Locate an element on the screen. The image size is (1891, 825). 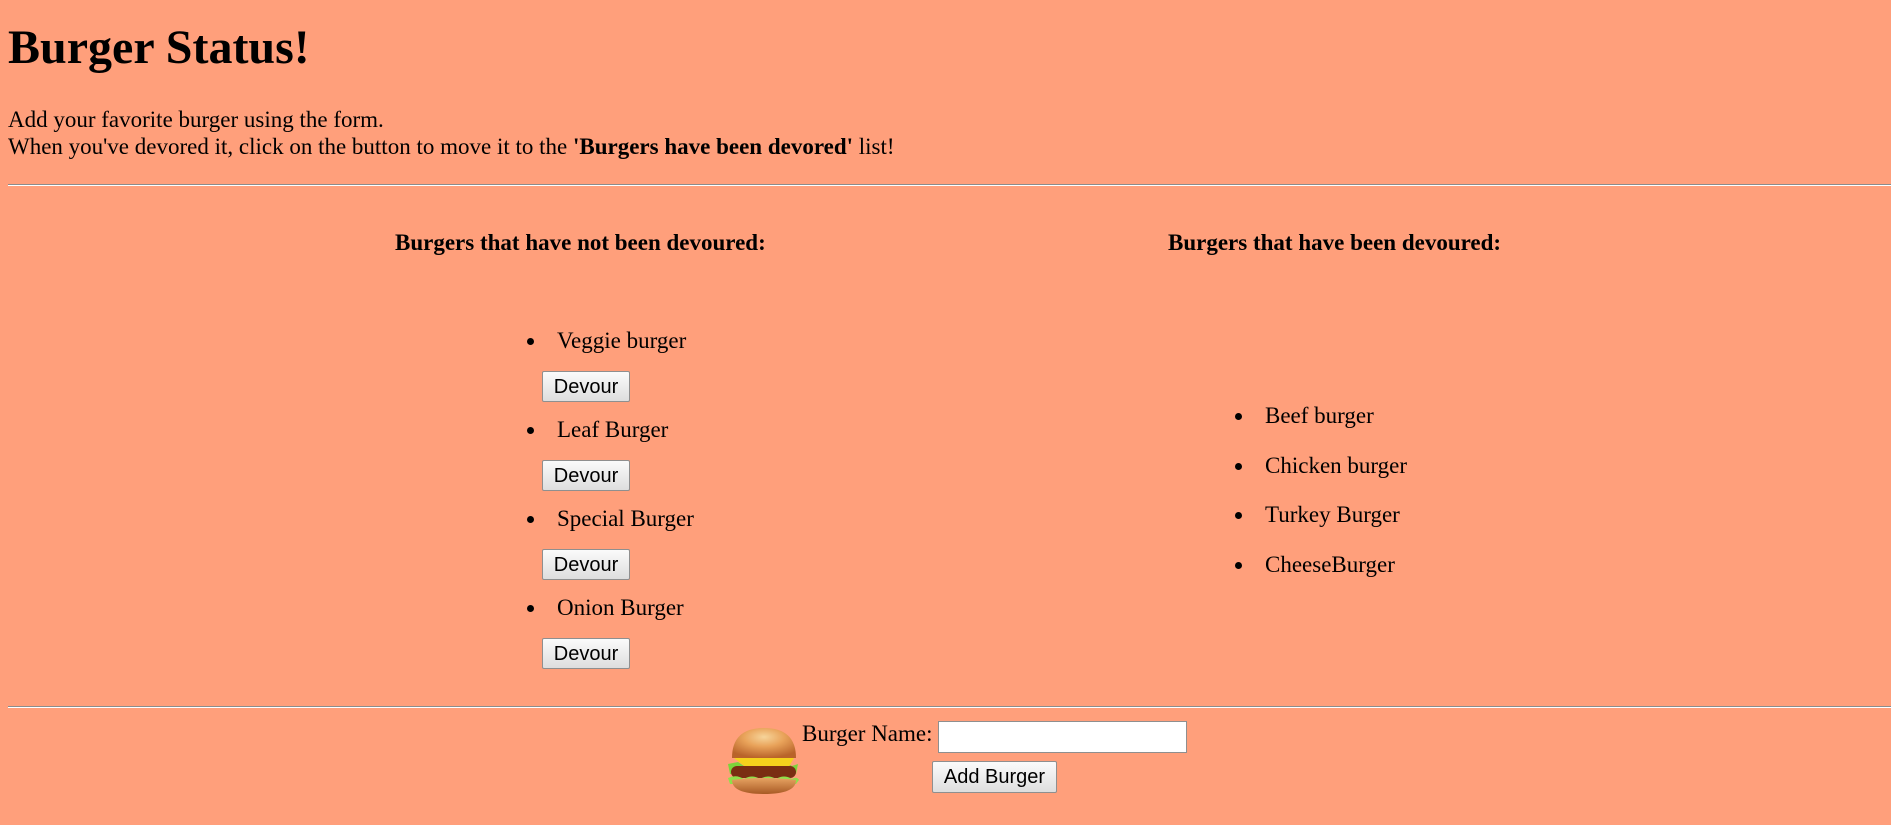
intro-line-2-emphasis: 'Burgers have been devored' is located at coordinates (713, 146).